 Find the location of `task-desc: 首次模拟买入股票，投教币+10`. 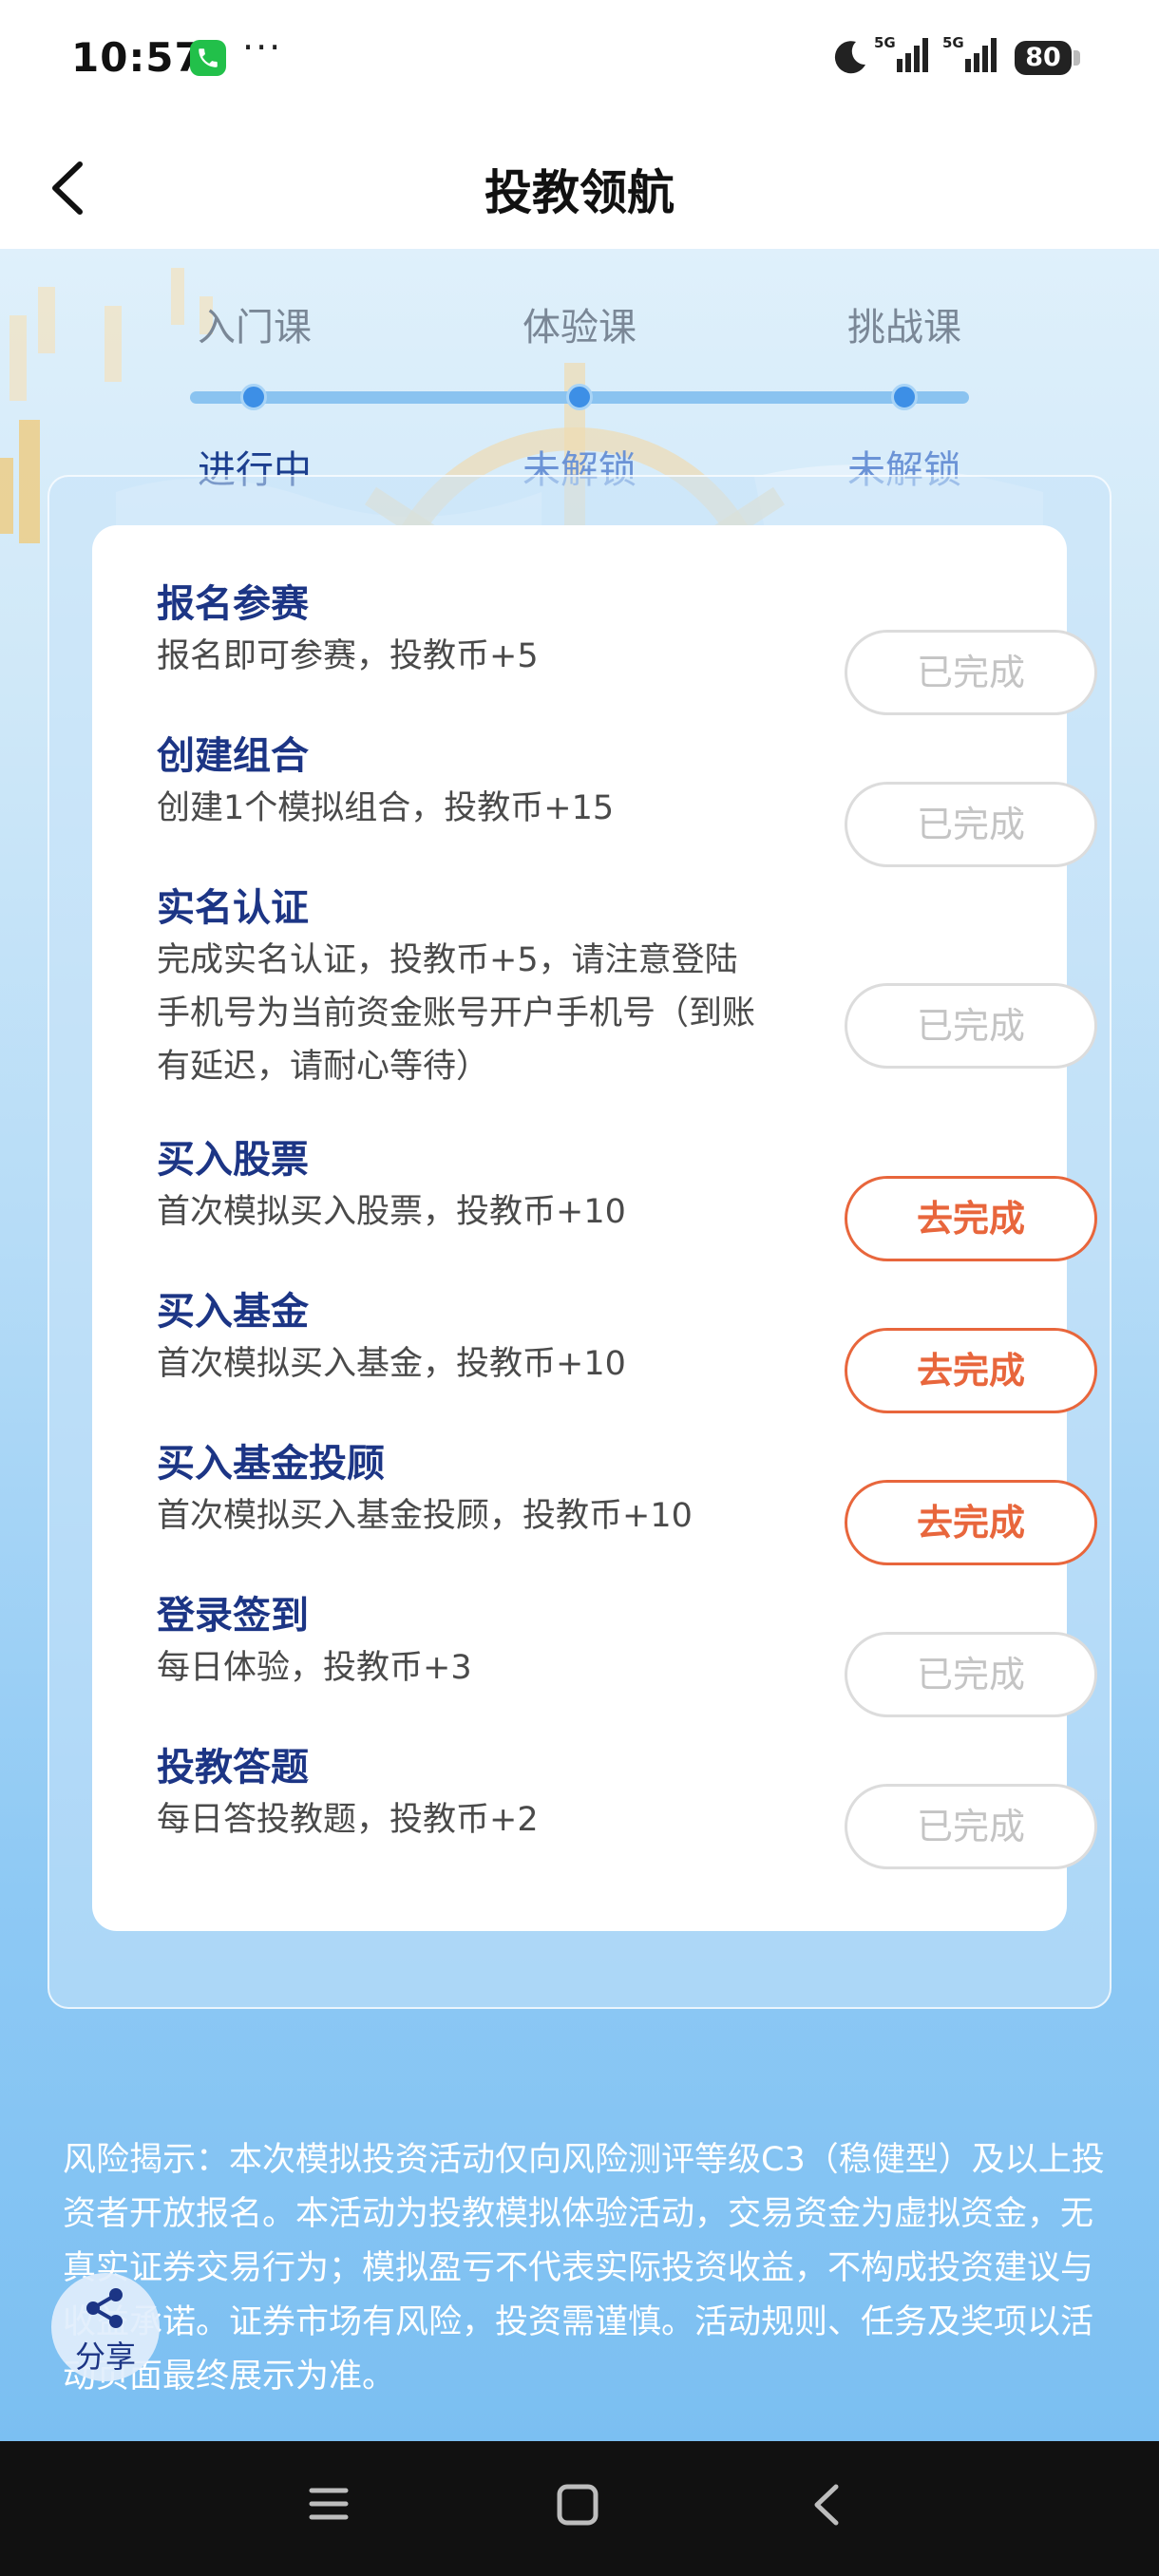

task-desc: 首次模拟买入股票，投教币+10 is located at coordinates (391, 1212).